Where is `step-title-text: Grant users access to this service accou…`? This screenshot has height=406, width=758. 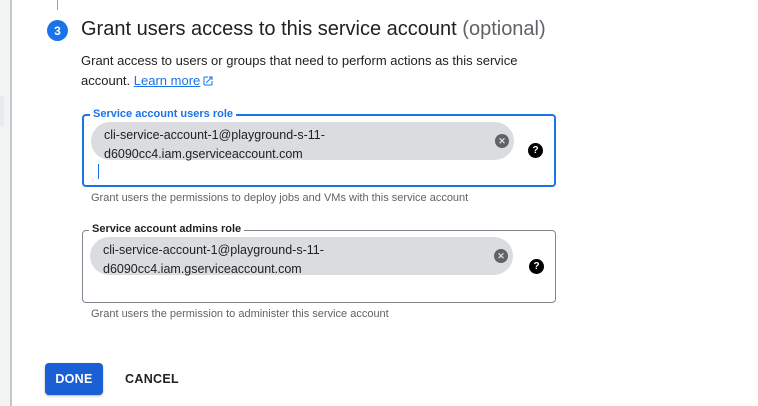 step-title-text: Grant users access to this service accou… is located at coordinates (269, 29).